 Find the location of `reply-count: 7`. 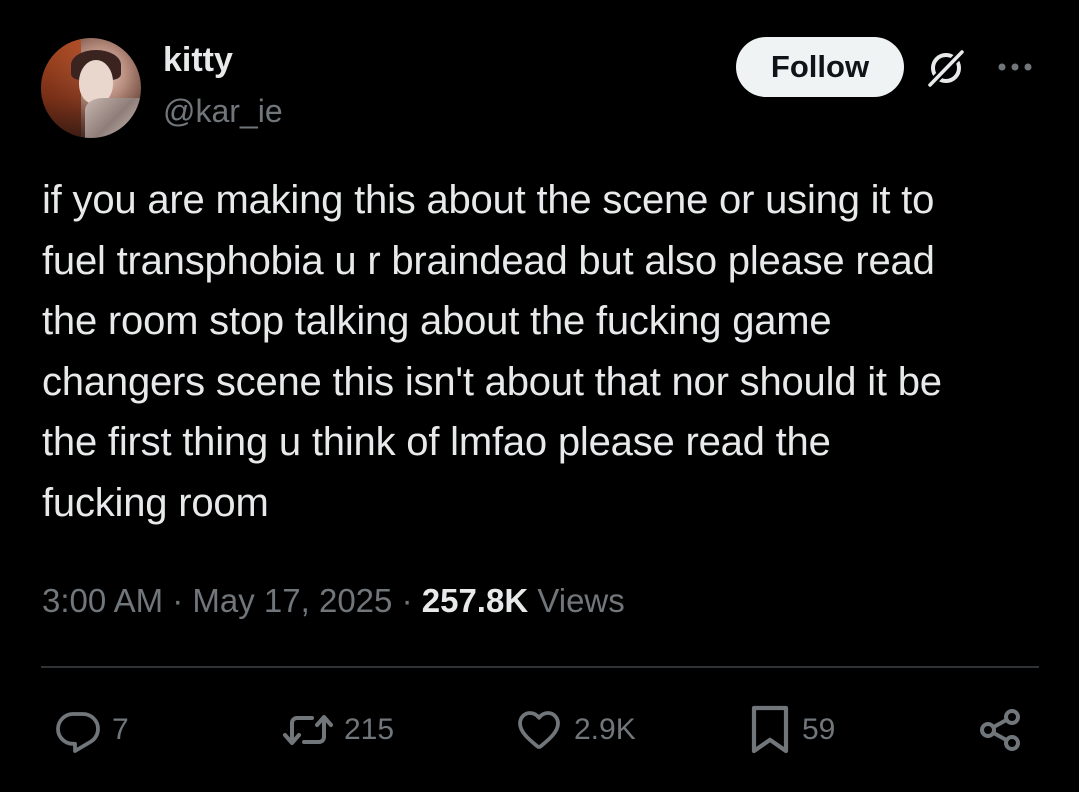

reply-count: 7 is located at coordinates (120, 729).